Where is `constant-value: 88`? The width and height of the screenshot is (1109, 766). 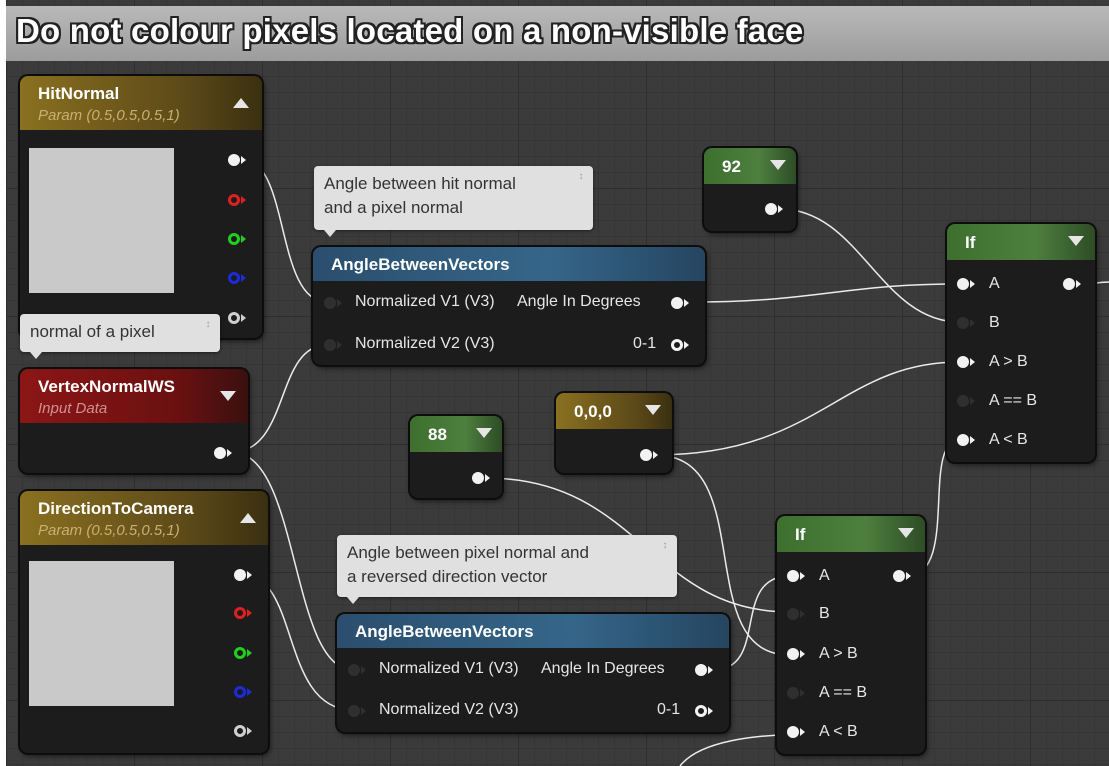 constant-value: 88 is located at coordinates (437, 435).